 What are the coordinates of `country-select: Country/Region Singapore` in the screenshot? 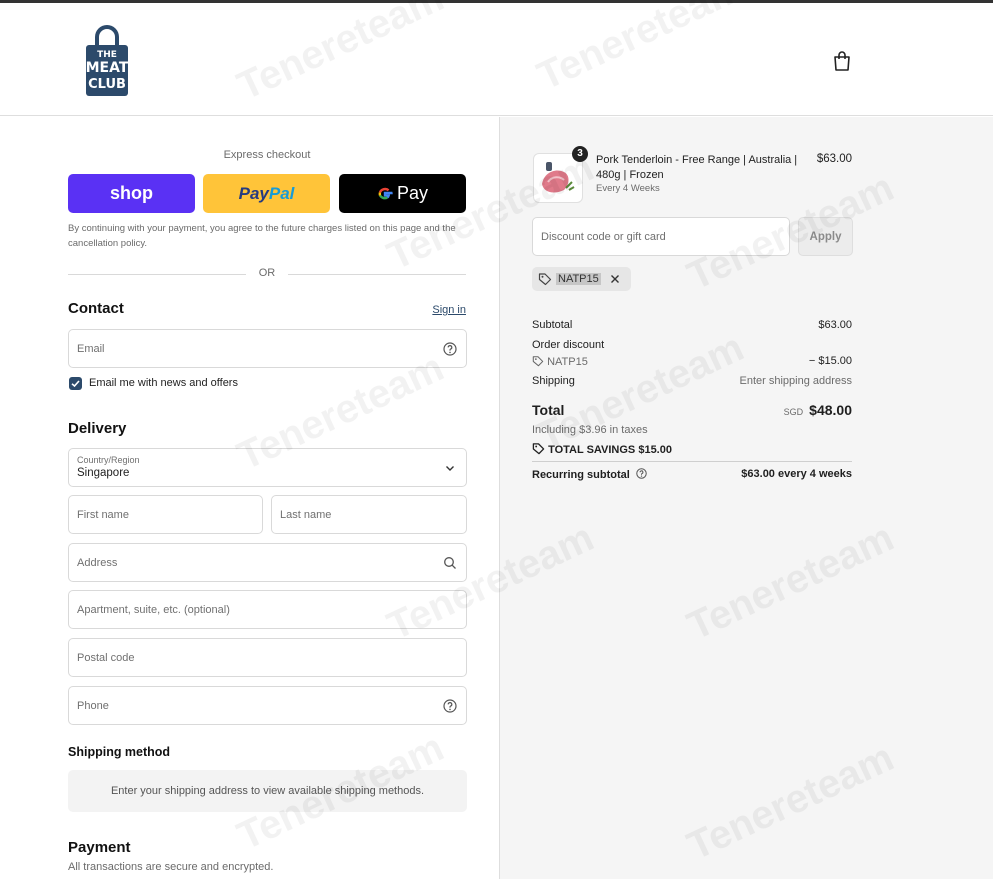 It's located at (267, 467).